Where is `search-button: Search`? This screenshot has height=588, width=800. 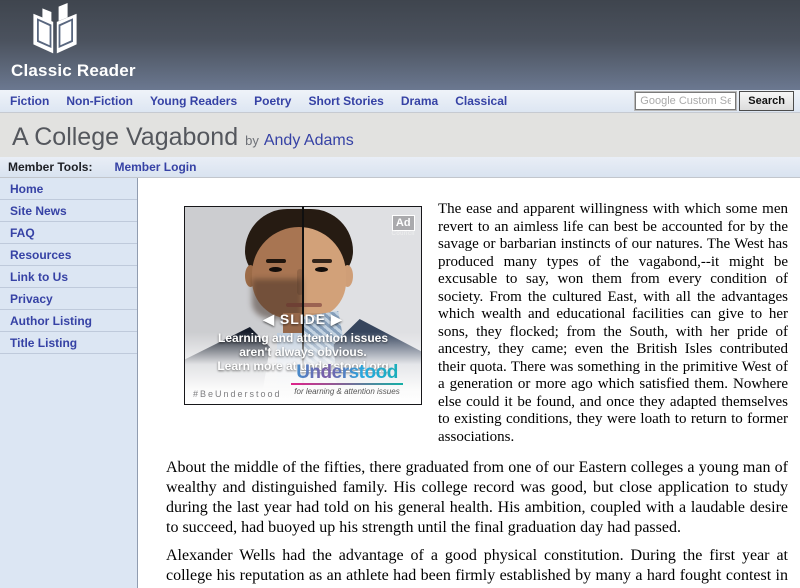
search-button: Search is located at coordinates (766, 101).